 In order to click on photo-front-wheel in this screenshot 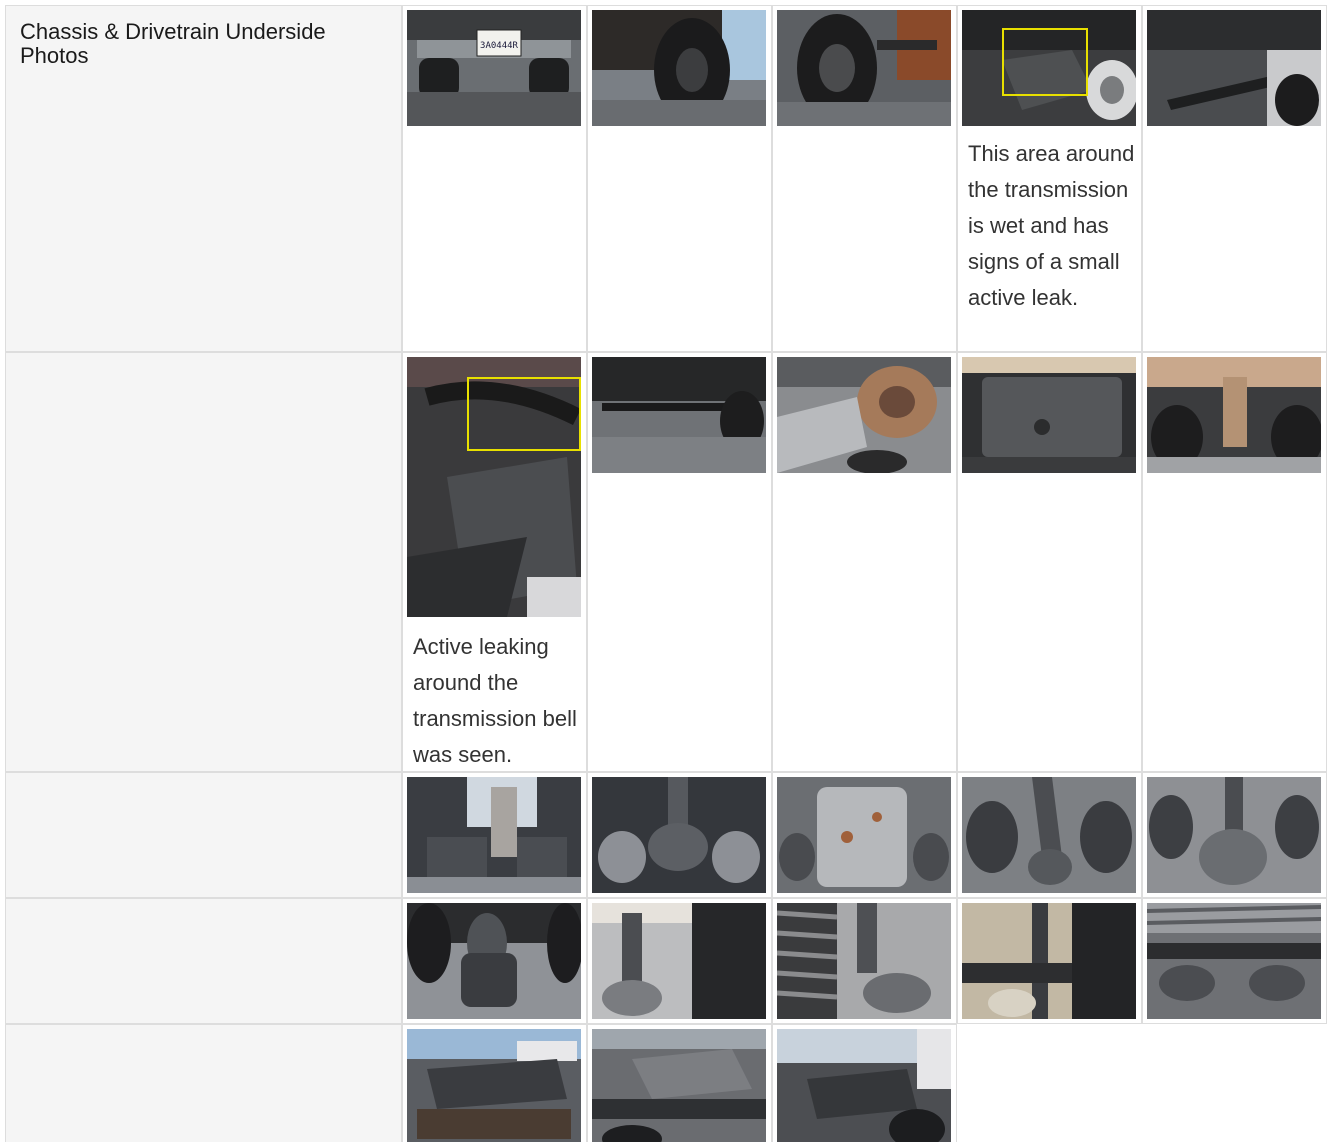, I will do `click(679, 68)`.